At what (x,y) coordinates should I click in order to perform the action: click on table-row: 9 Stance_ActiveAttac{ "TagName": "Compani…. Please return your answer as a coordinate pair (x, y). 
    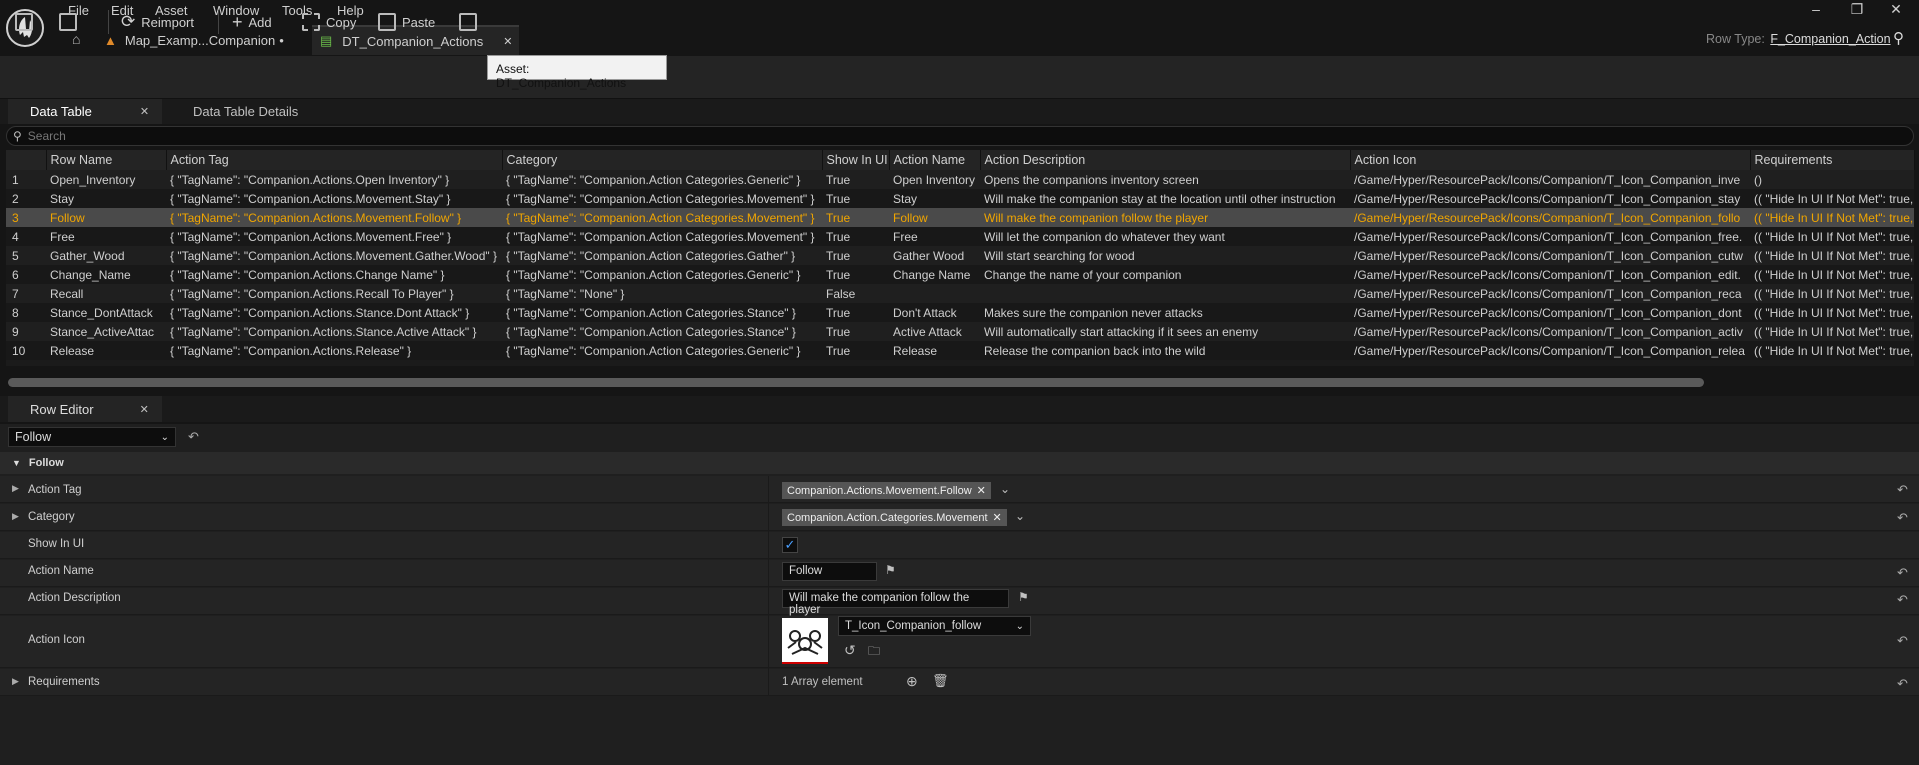
    Looking at the image, I should click on (960, 331).